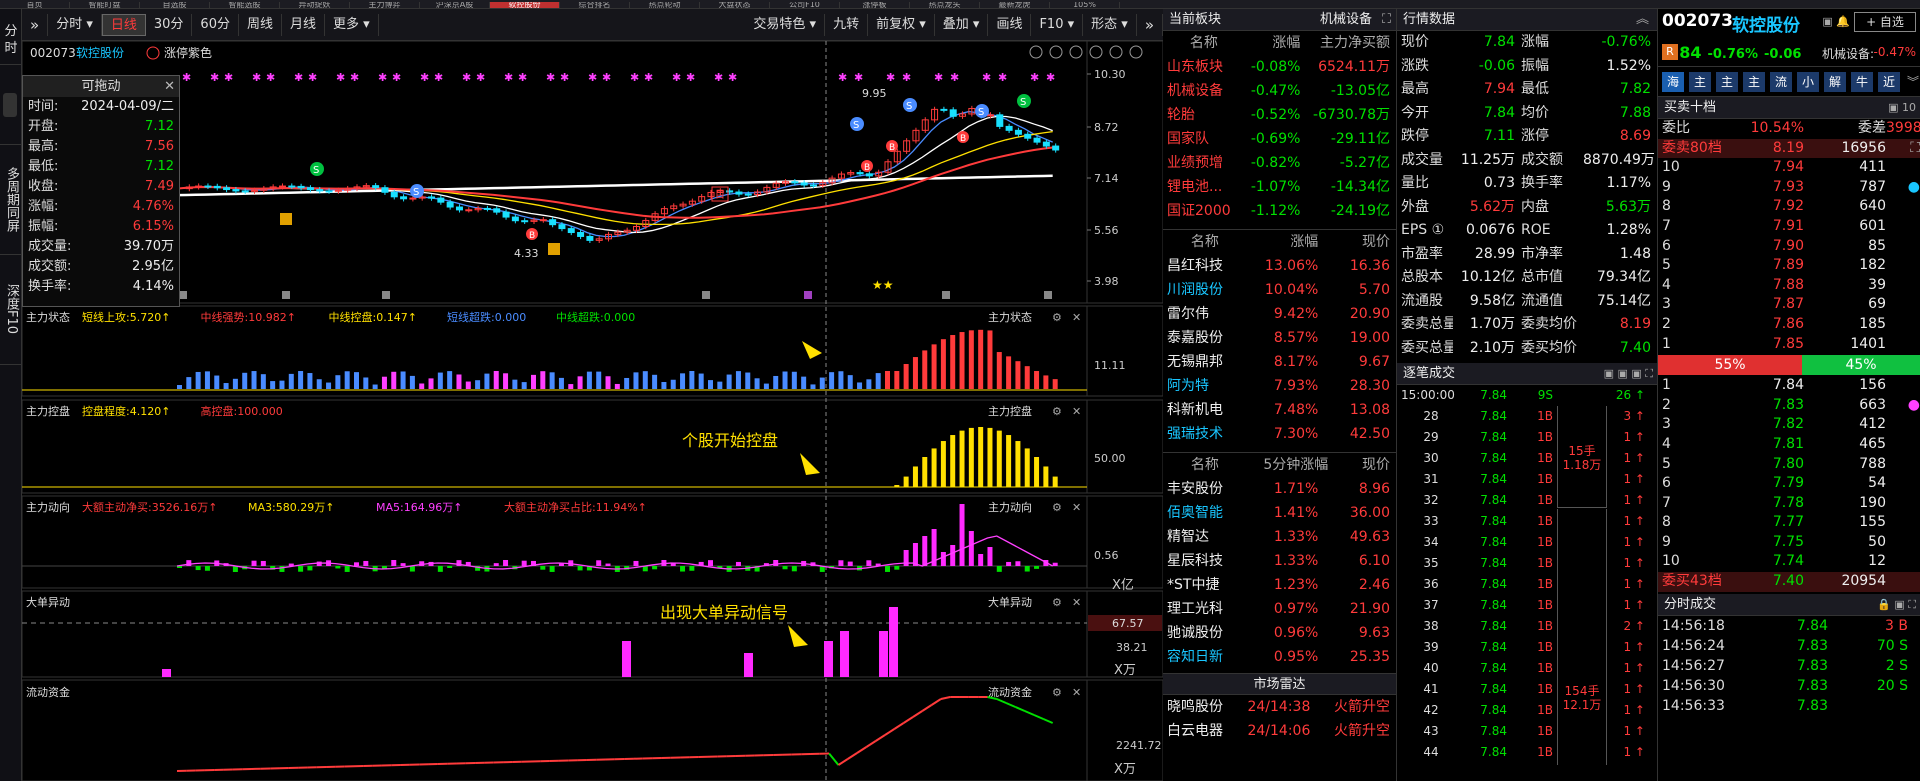 This screenshot has width=1920, height=781. I want to click on add-favorite-button: + 自选, so click(1885, 22).